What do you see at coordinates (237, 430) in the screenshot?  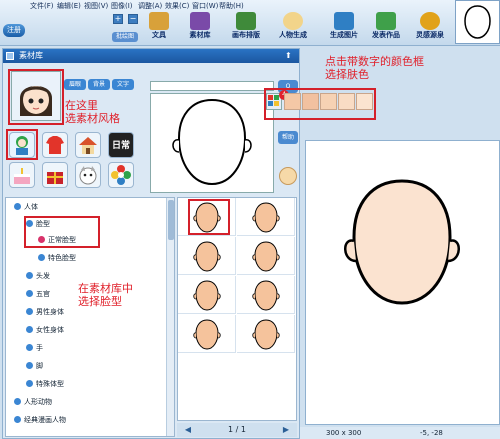 I see `pagination: ◀ 1 / 1 ▶` at bounding box center [237, 430].